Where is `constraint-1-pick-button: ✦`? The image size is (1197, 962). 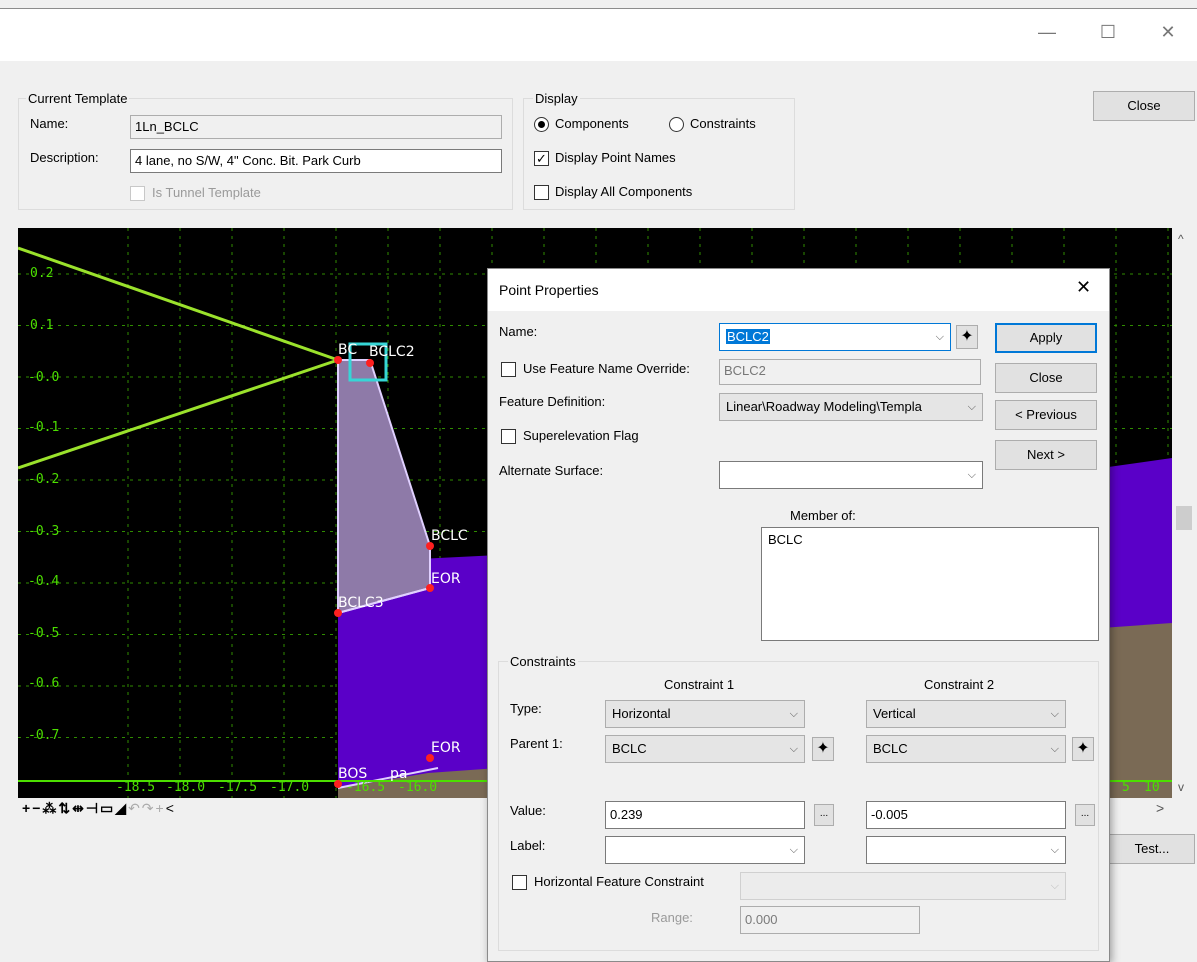
constraint-1-pick-button: ✦ is located at coordinates (823, 749).